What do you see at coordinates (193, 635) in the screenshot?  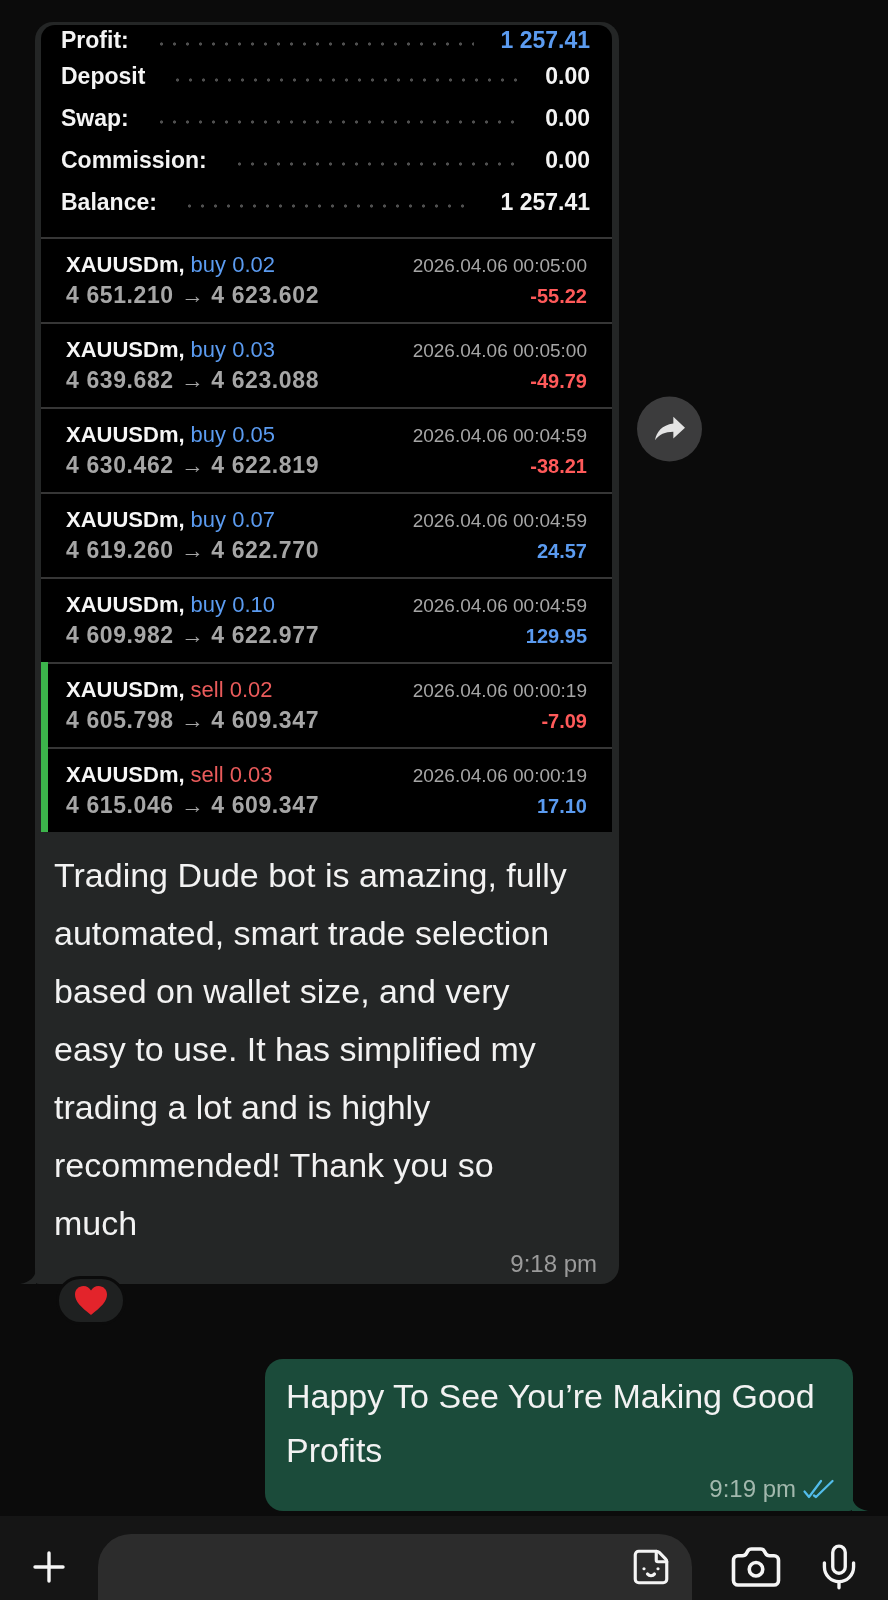 I see `price-range: 4 609.982 → 4 622.977` at bounding box center [193, 635].